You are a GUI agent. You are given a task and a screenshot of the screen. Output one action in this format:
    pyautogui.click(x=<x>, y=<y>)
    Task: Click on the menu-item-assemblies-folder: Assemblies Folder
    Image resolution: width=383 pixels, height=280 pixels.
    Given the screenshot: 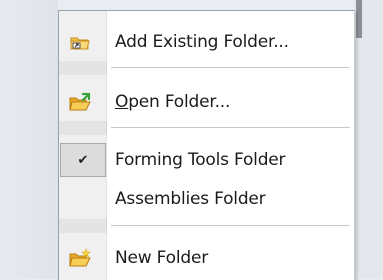 What is the action you would take?
    pyautogui.click(x=206, y=199)
    